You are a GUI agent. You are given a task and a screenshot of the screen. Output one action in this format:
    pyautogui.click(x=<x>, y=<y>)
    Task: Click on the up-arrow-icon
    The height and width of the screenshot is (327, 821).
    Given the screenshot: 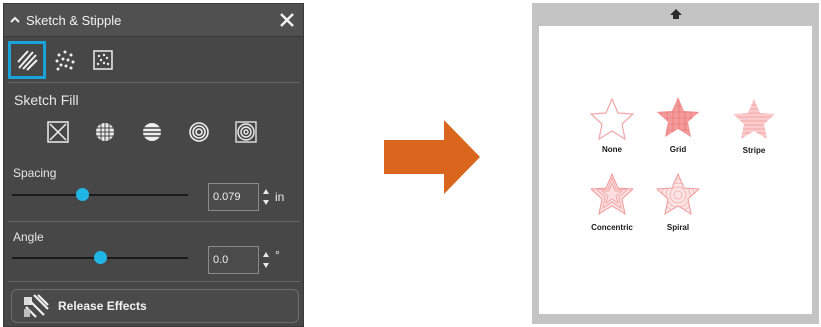 What is the action you would take?
    pyautogui.click(x=676, y=14)
    